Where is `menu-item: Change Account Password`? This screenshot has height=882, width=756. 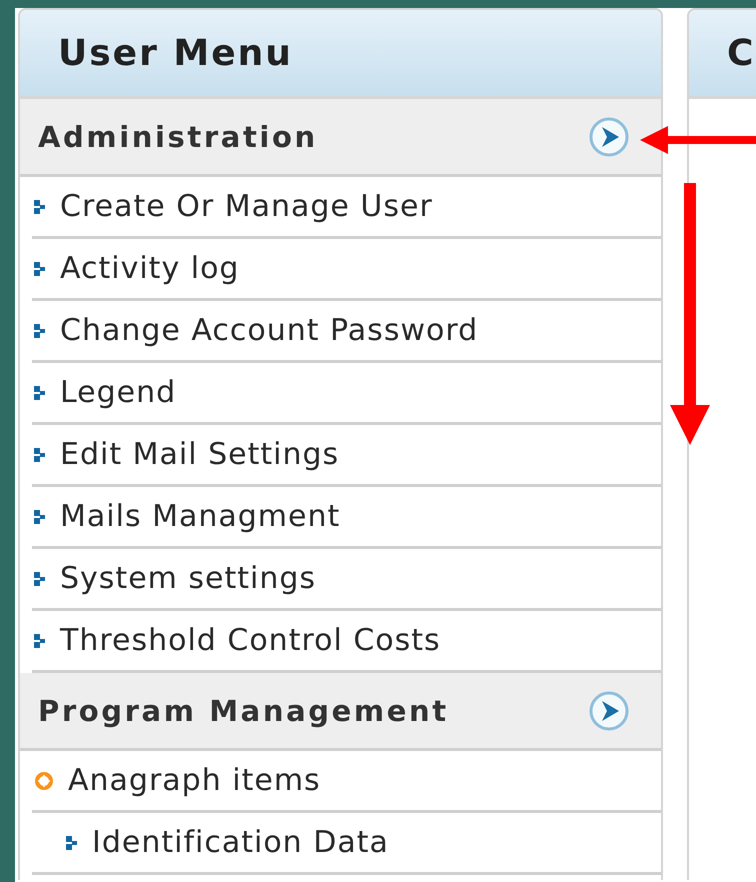
menu-item: Change Account Password is located at coordinates (346, 332).